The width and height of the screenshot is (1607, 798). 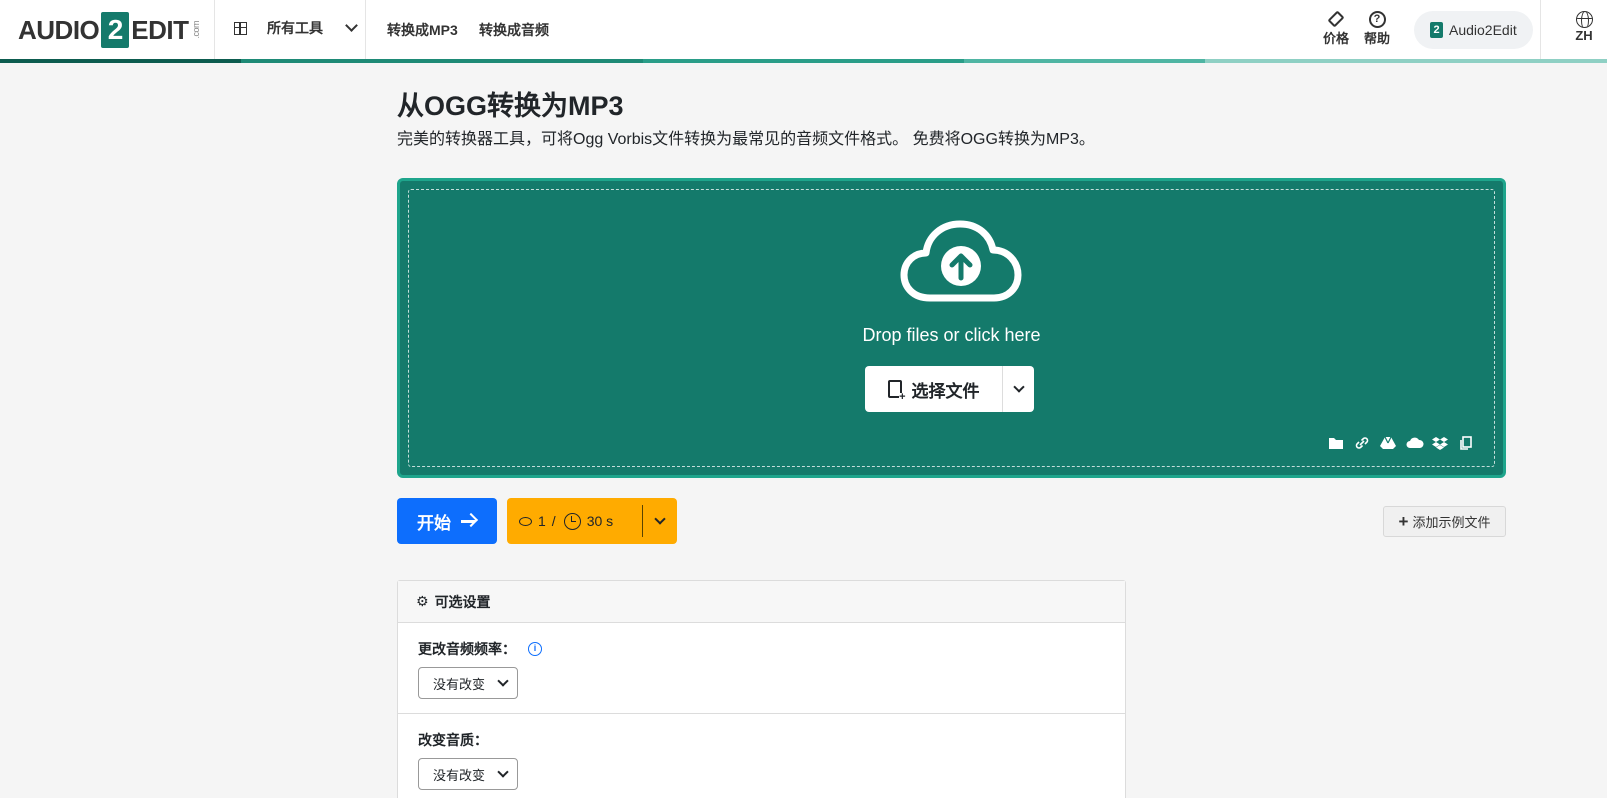 What do you see at coordinates (1336, 19) in the screenshot?
I see `tag-icon` at bounding box center [1336, 19].